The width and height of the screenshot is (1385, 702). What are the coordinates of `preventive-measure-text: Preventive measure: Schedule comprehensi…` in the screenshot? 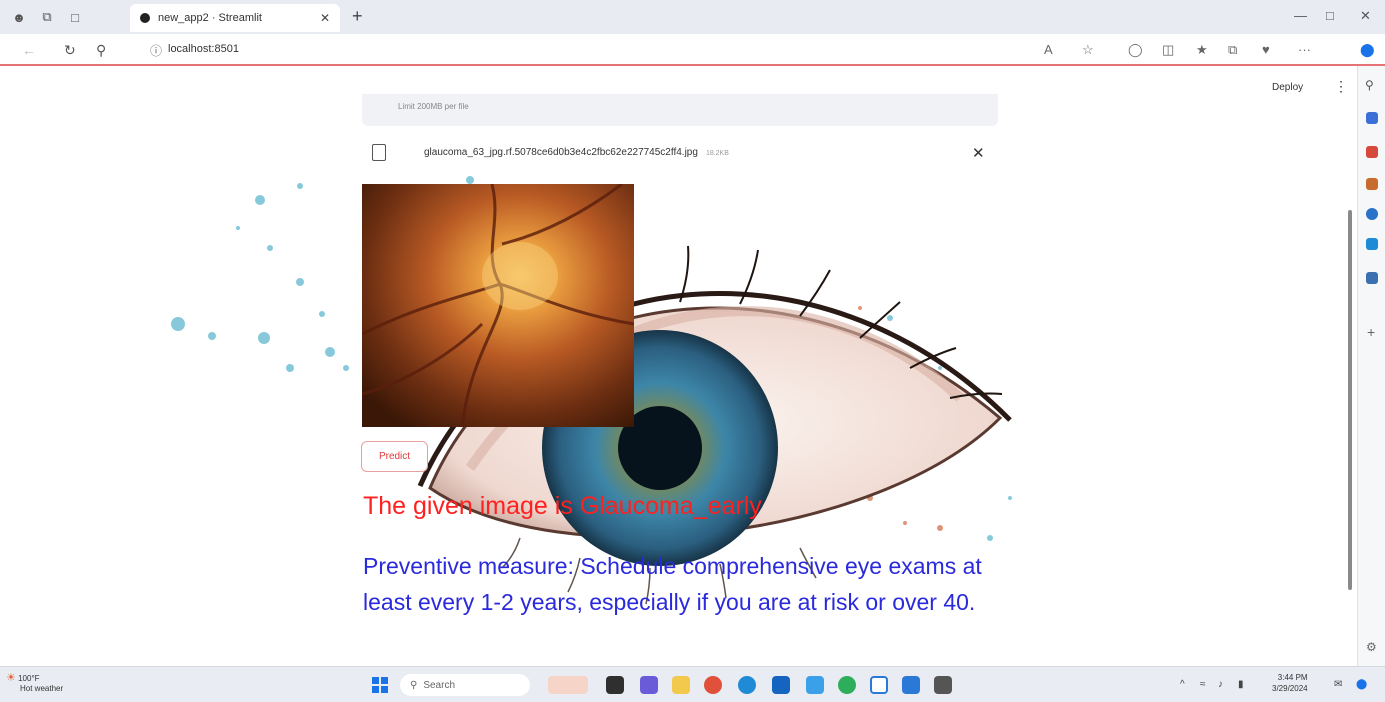 It's located at (672, 584).